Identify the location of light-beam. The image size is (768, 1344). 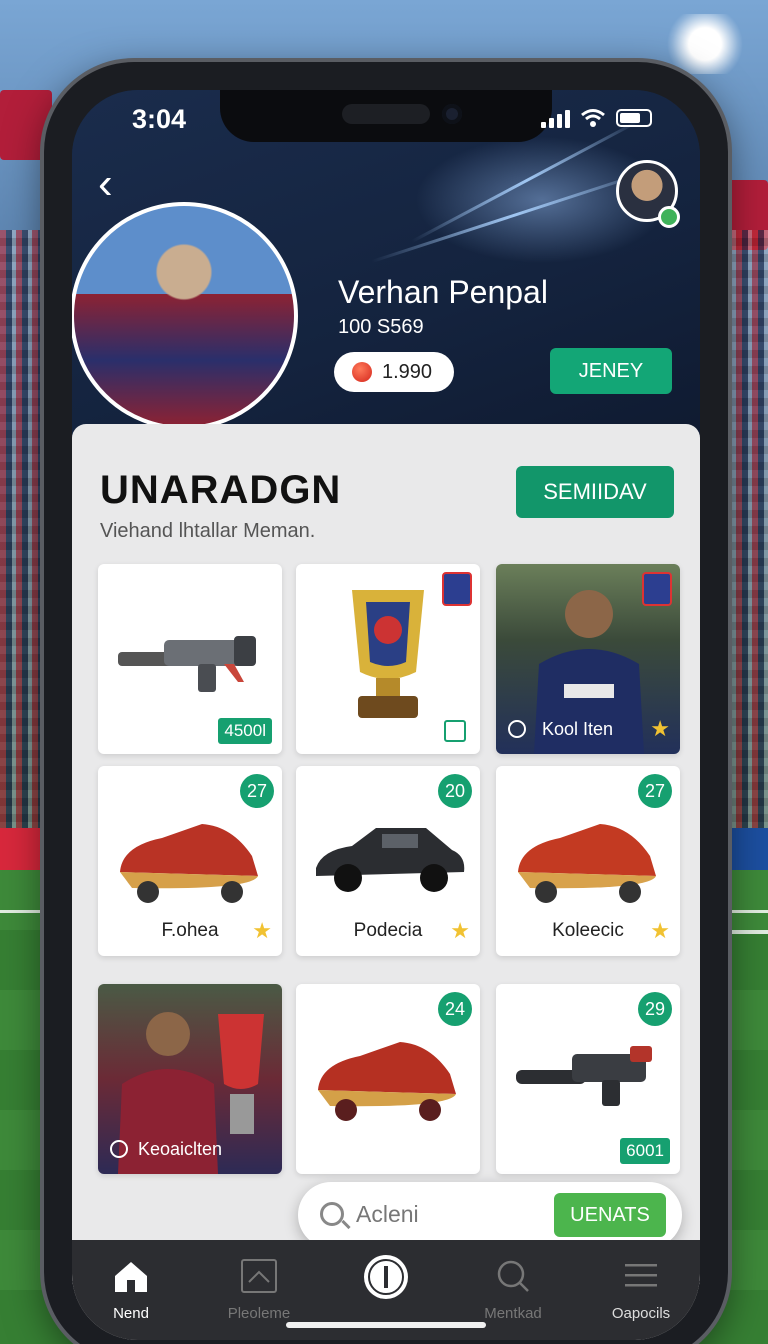
(514, 215).